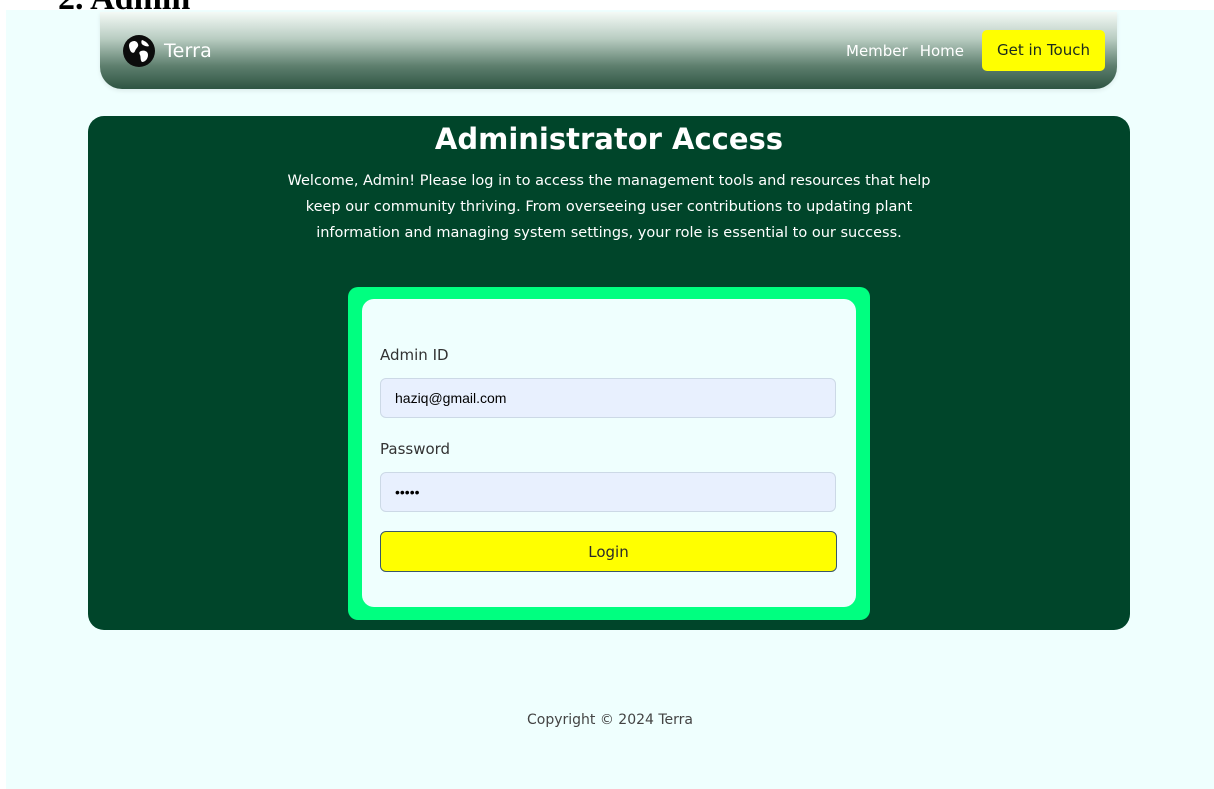  I want to click on admin-id-input, so click(608, 398).